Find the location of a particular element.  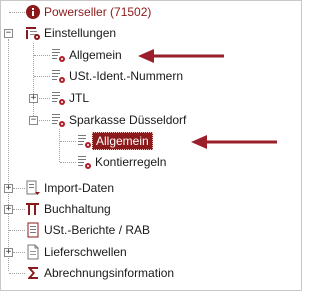

tree-item-abrechnungsinformation: Abrechnungsinformation is located at coordinates (101, 273).